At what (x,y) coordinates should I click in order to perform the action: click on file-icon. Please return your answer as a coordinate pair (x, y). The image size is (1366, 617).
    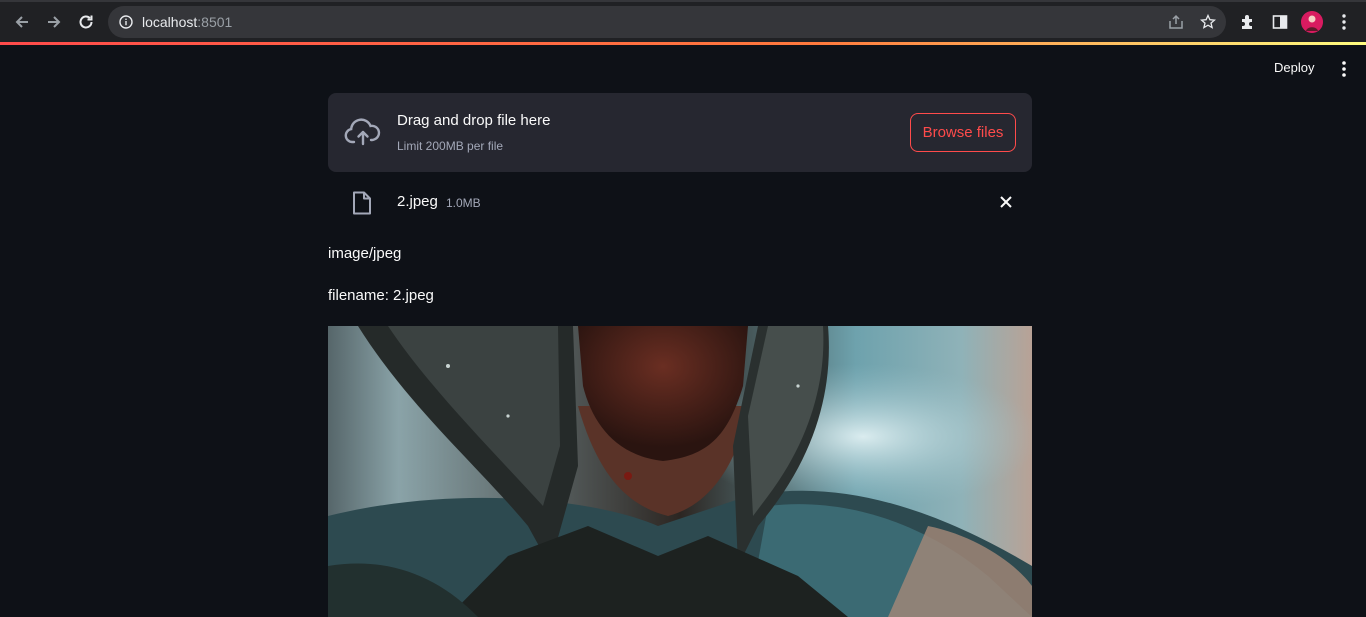
    Looking at the image, I should click on (362, 203).